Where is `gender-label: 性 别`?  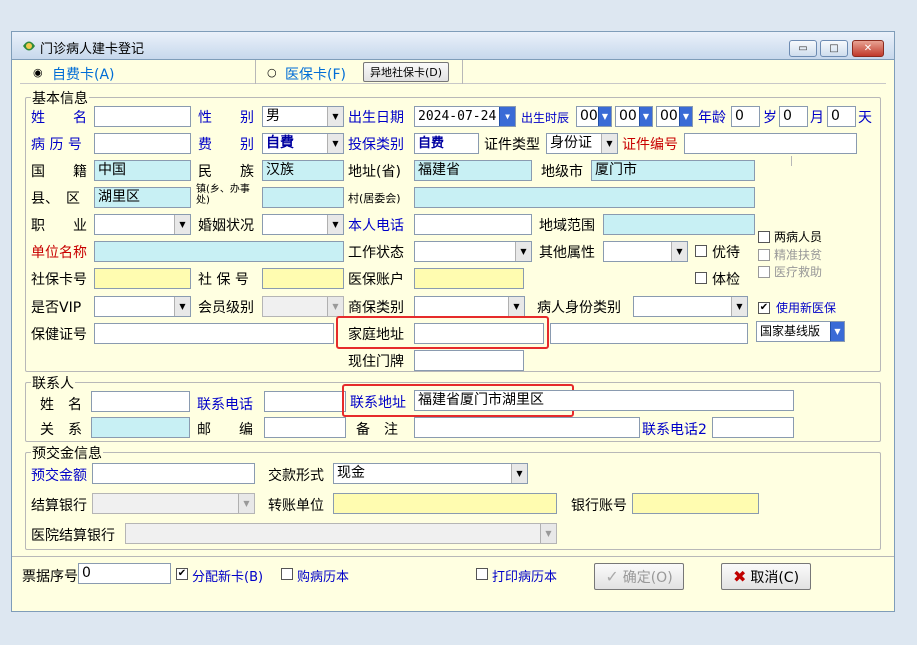 gender-label: 性 别 is located at coordinates (226, 118).